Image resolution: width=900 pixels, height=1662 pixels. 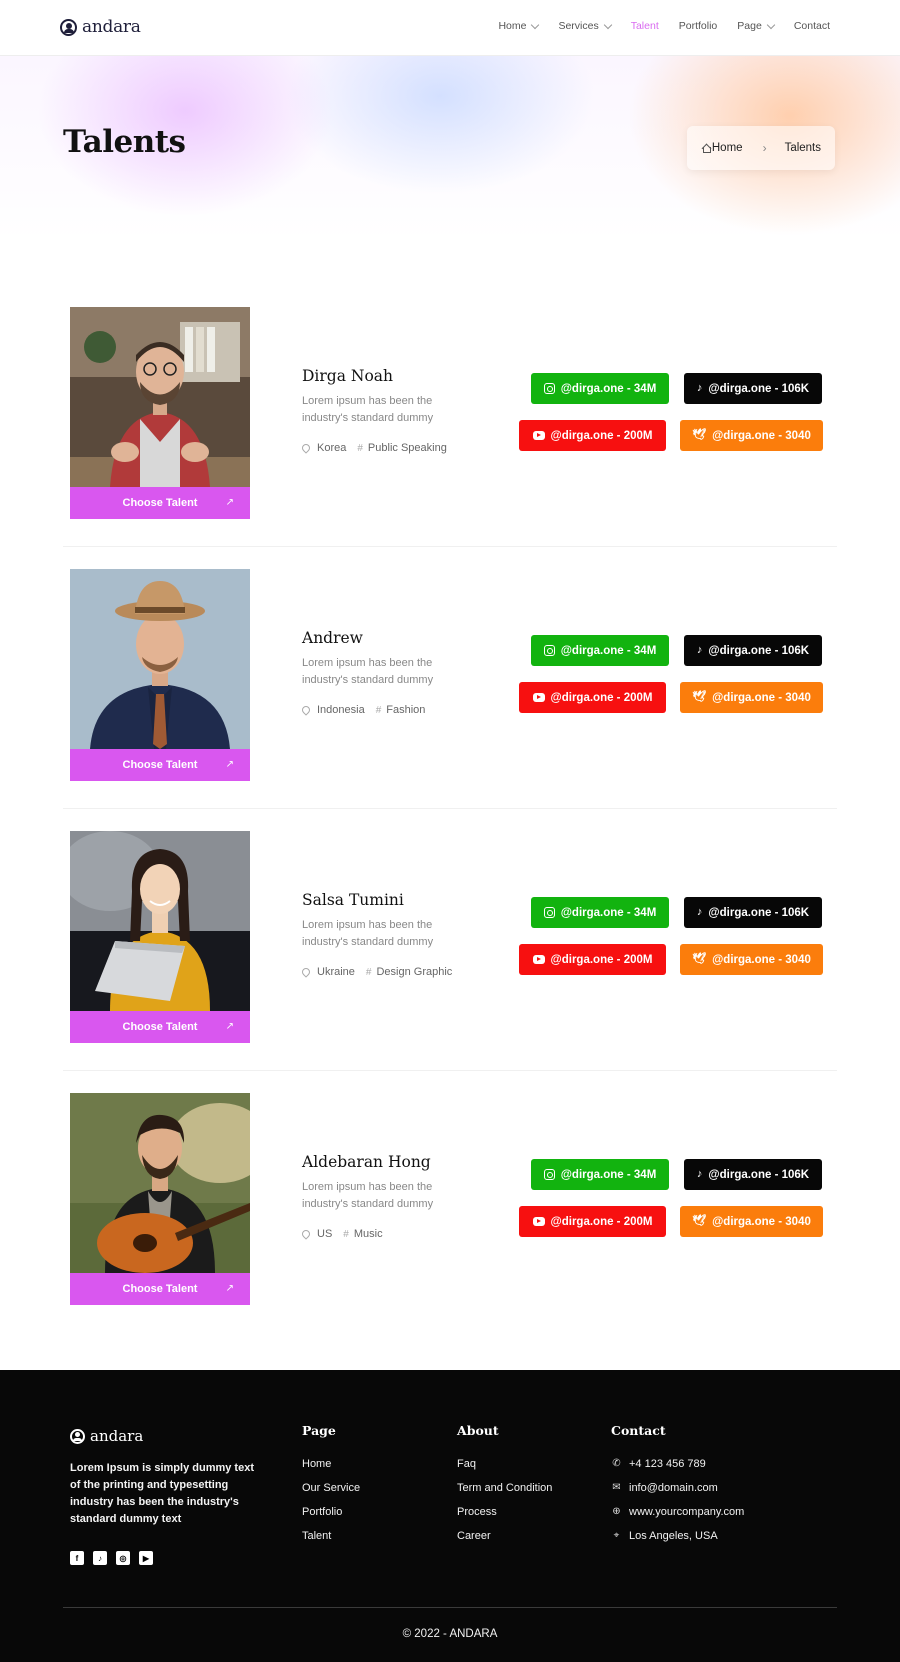 I want to click on choose-talent-label: Choose Talent, so click(x=160, y=1027).